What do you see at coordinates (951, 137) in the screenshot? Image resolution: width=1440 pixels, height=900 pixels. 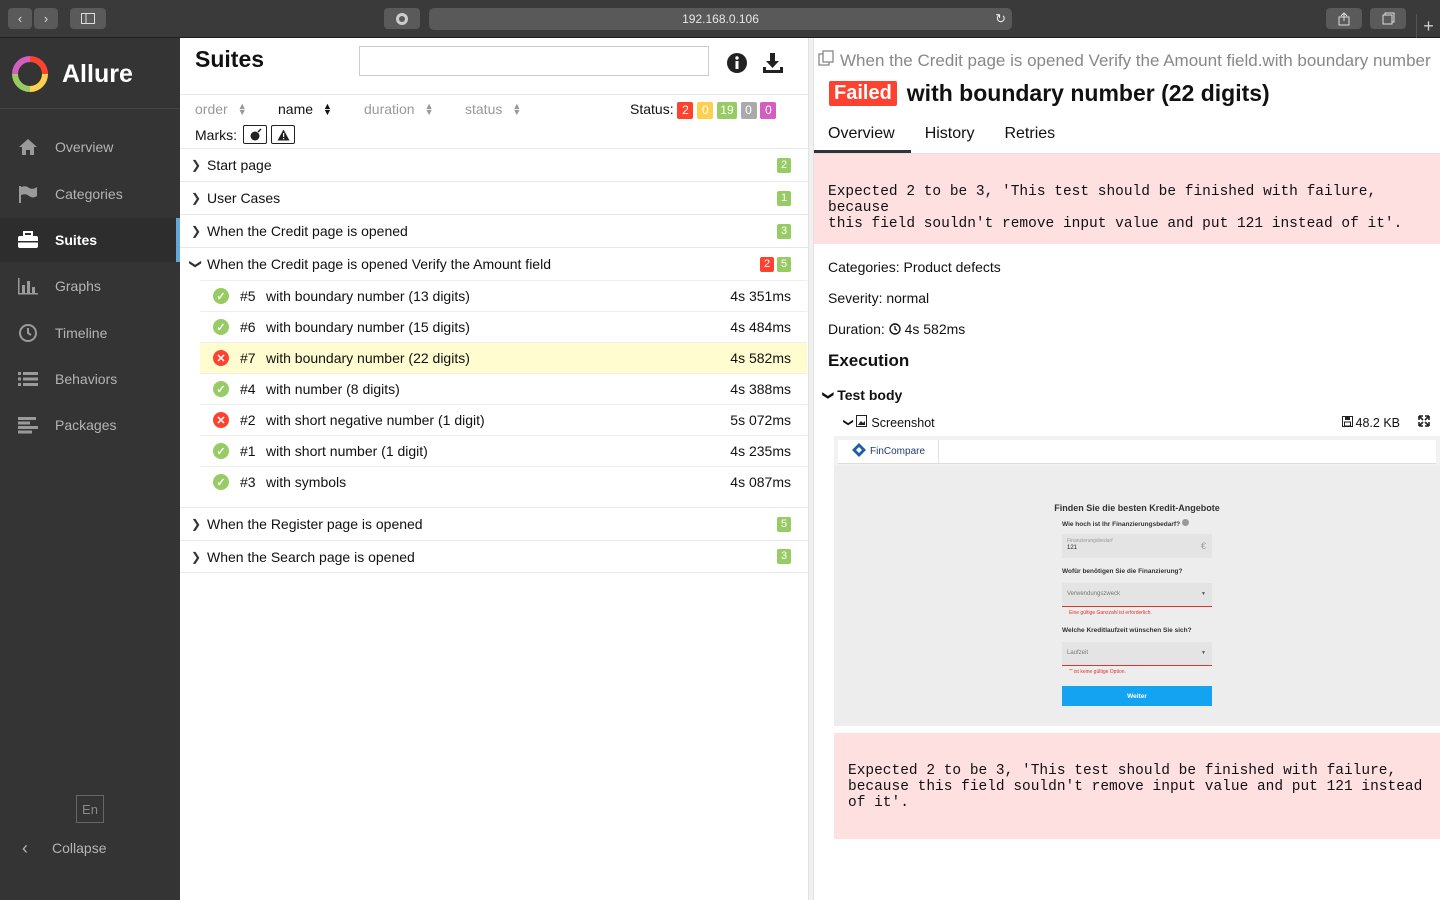 I see `tab-history: History` at bounding box center [951, 137].